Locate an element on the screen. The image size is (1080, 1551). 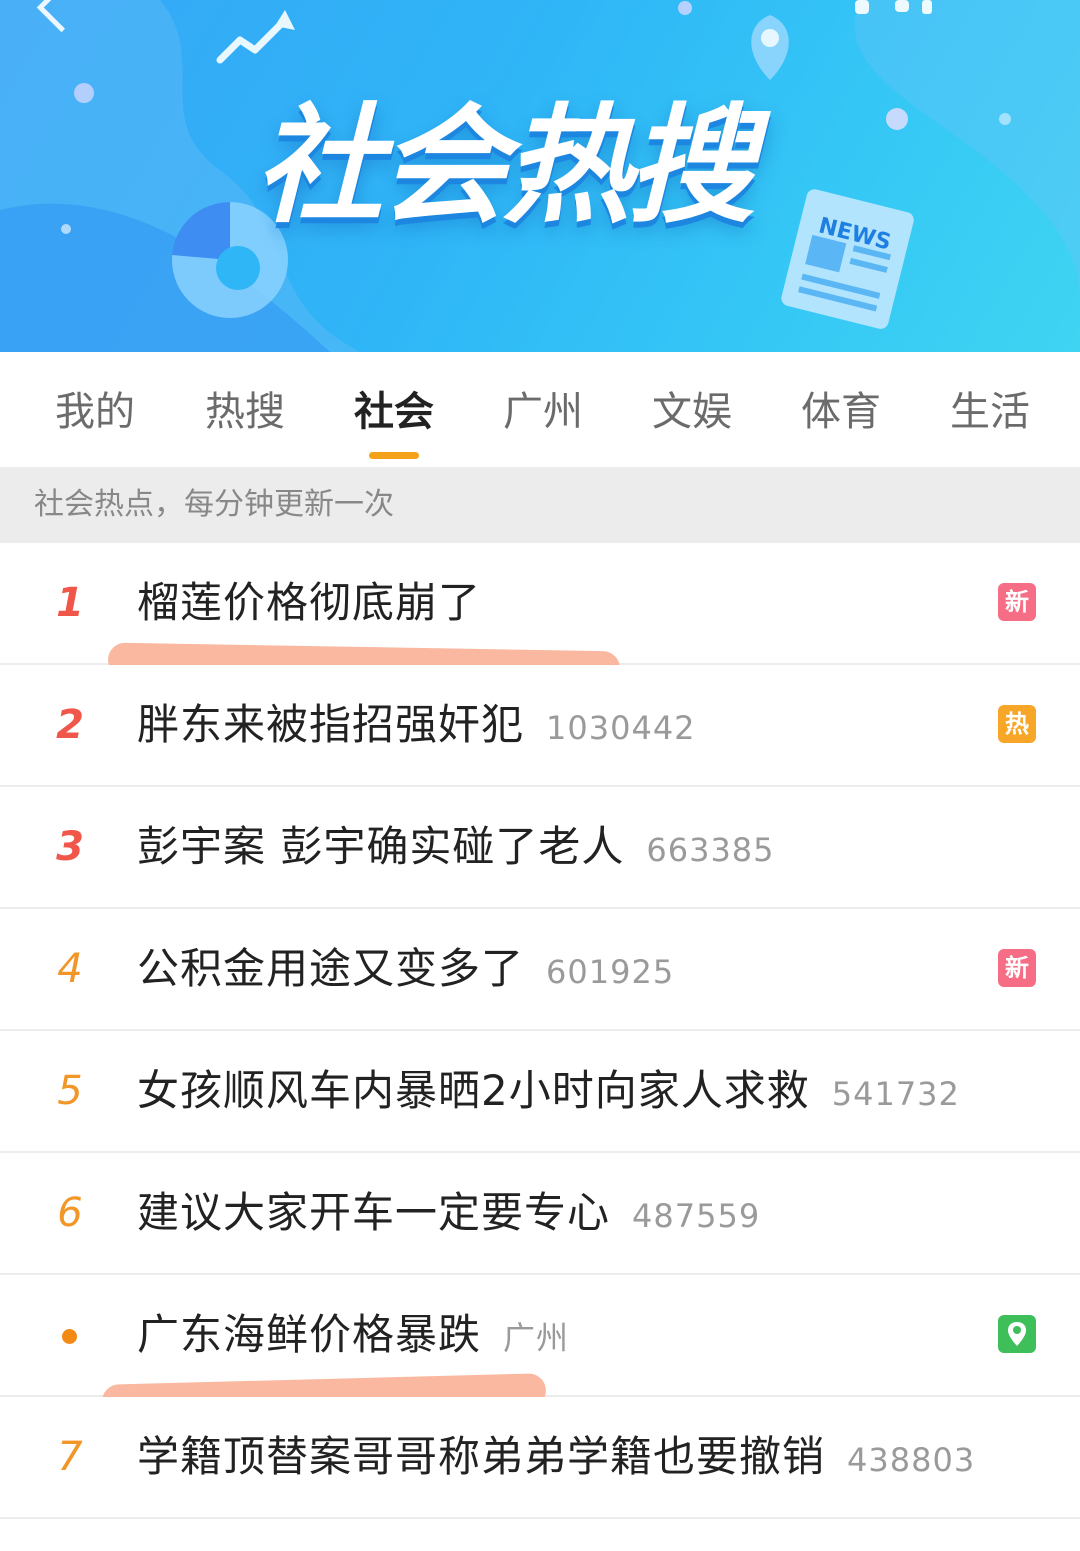
tab-life: 生活 is located at coordinates (990, 412).